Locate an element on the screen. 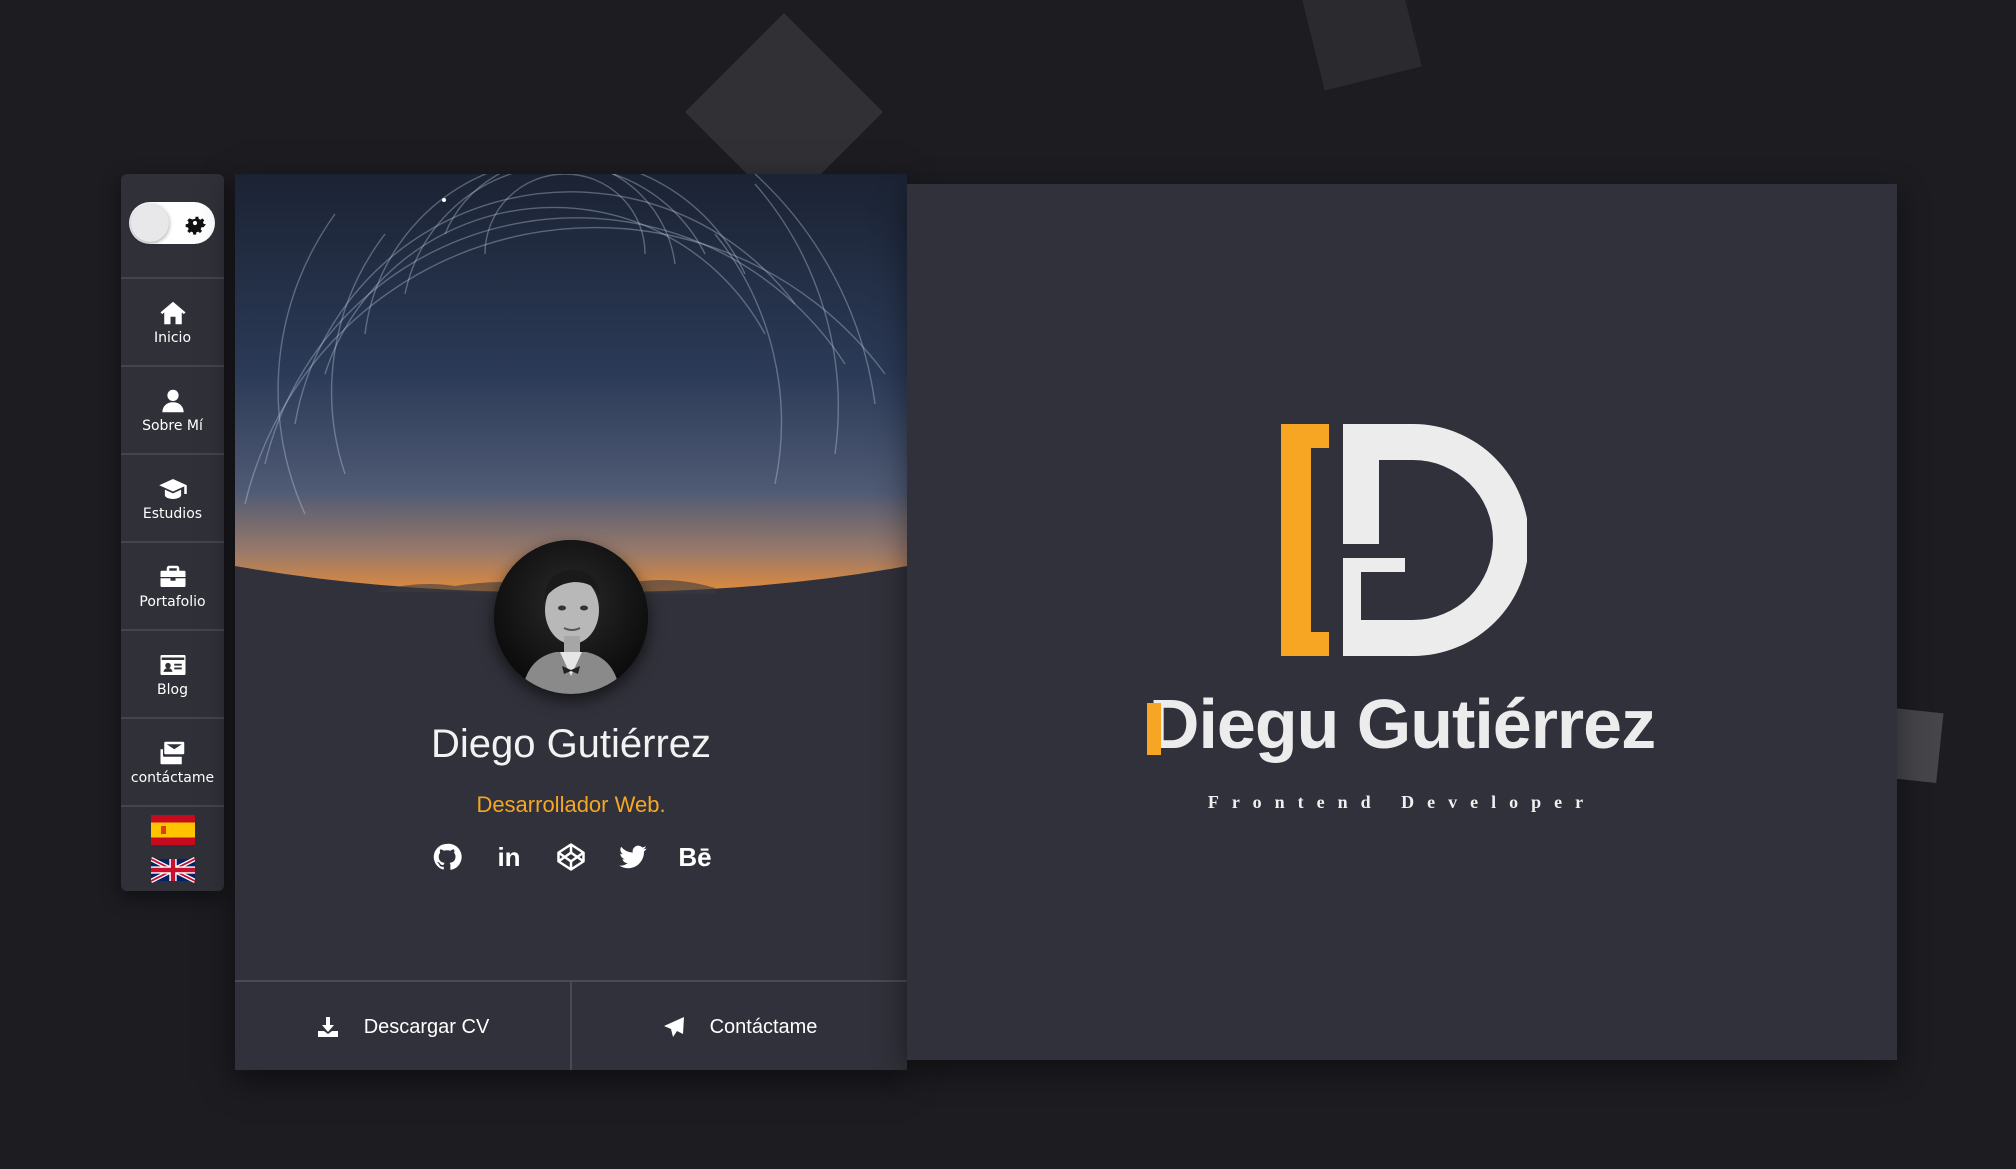 The image size is (2016, 1169). toggle-knob is located at coordinates (150, 223).